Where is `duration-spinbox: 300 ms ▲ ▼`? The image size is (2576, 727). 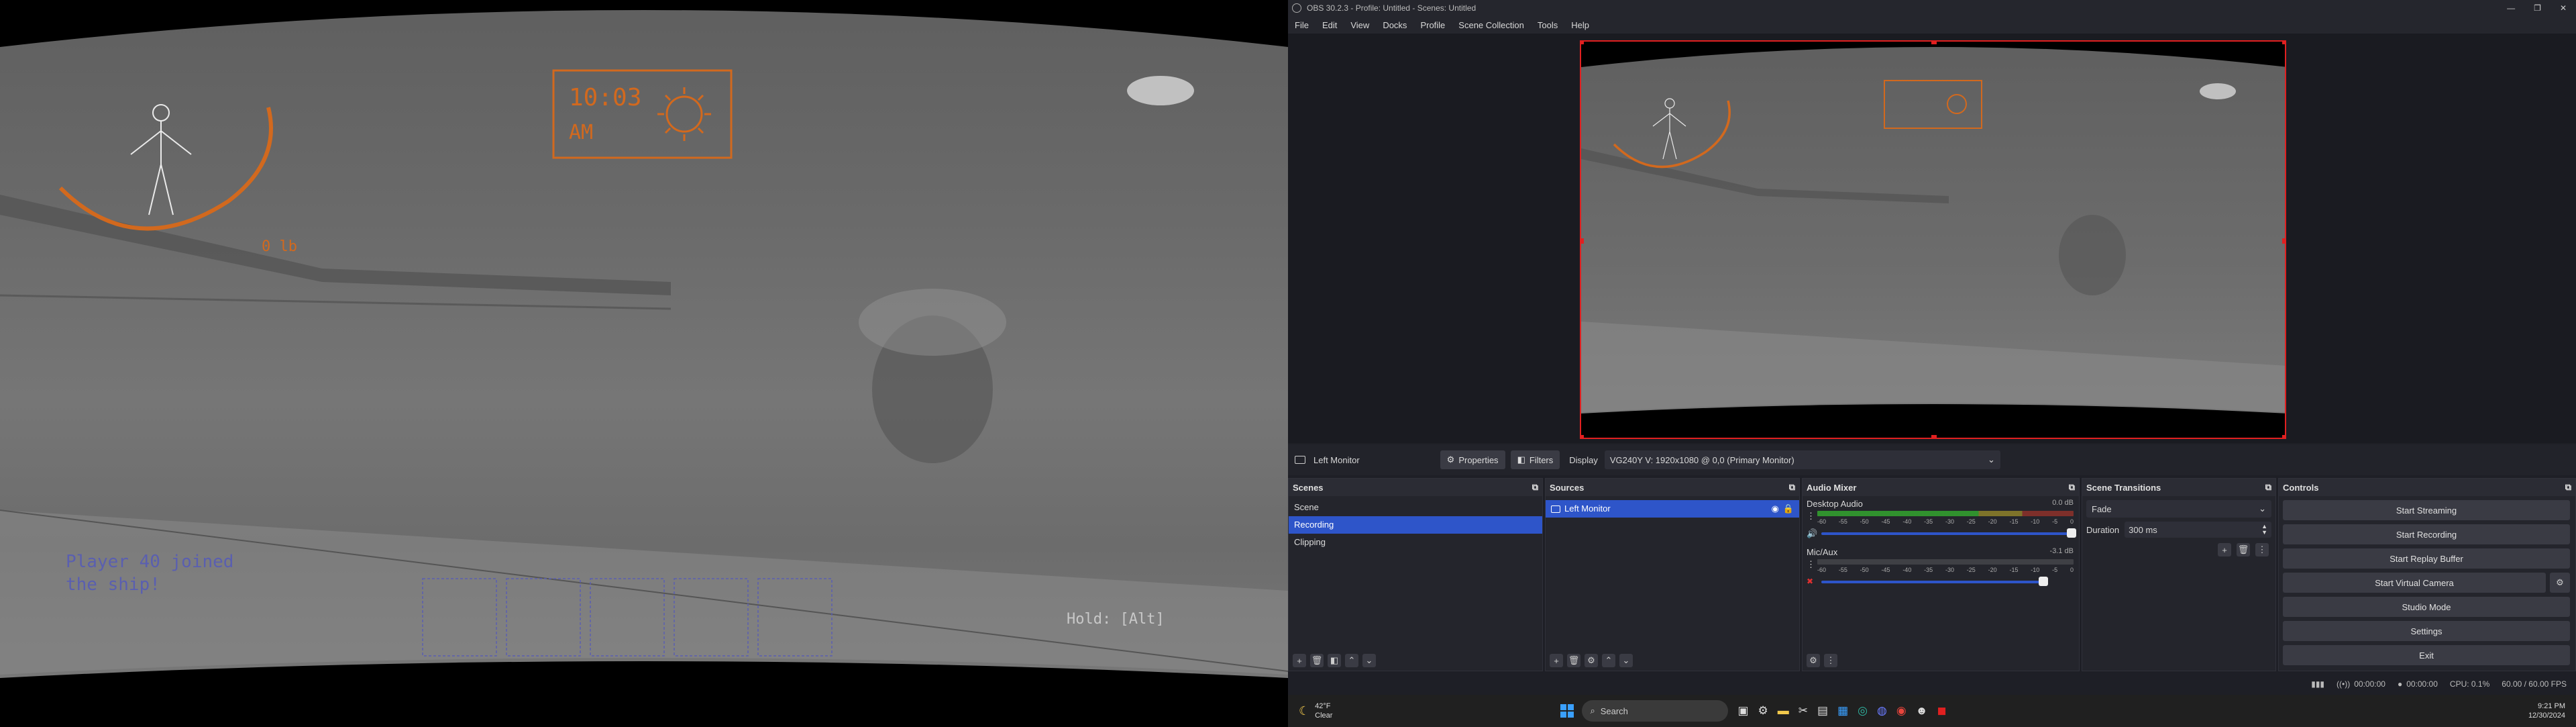
duration-spinbox: 300 ms ▲ ▼ is located at coordinates (2198, 530).